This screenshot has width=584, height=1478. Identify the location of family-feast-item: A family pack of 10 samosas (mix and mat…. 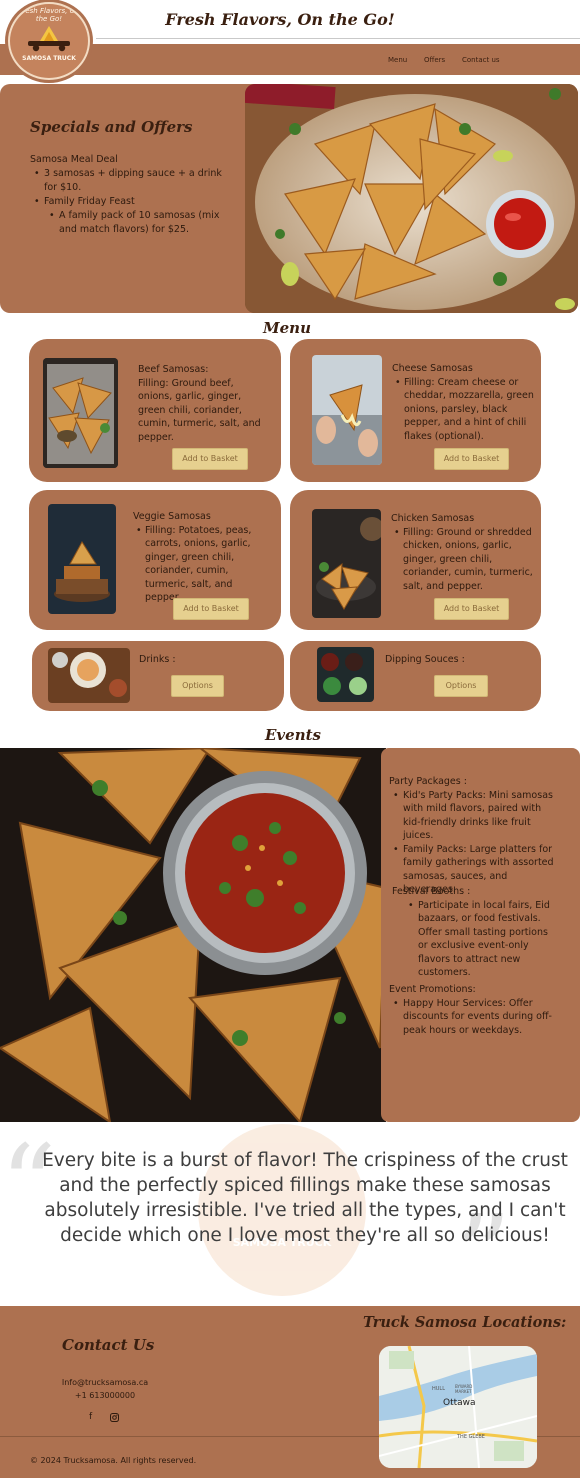
(132, 223).